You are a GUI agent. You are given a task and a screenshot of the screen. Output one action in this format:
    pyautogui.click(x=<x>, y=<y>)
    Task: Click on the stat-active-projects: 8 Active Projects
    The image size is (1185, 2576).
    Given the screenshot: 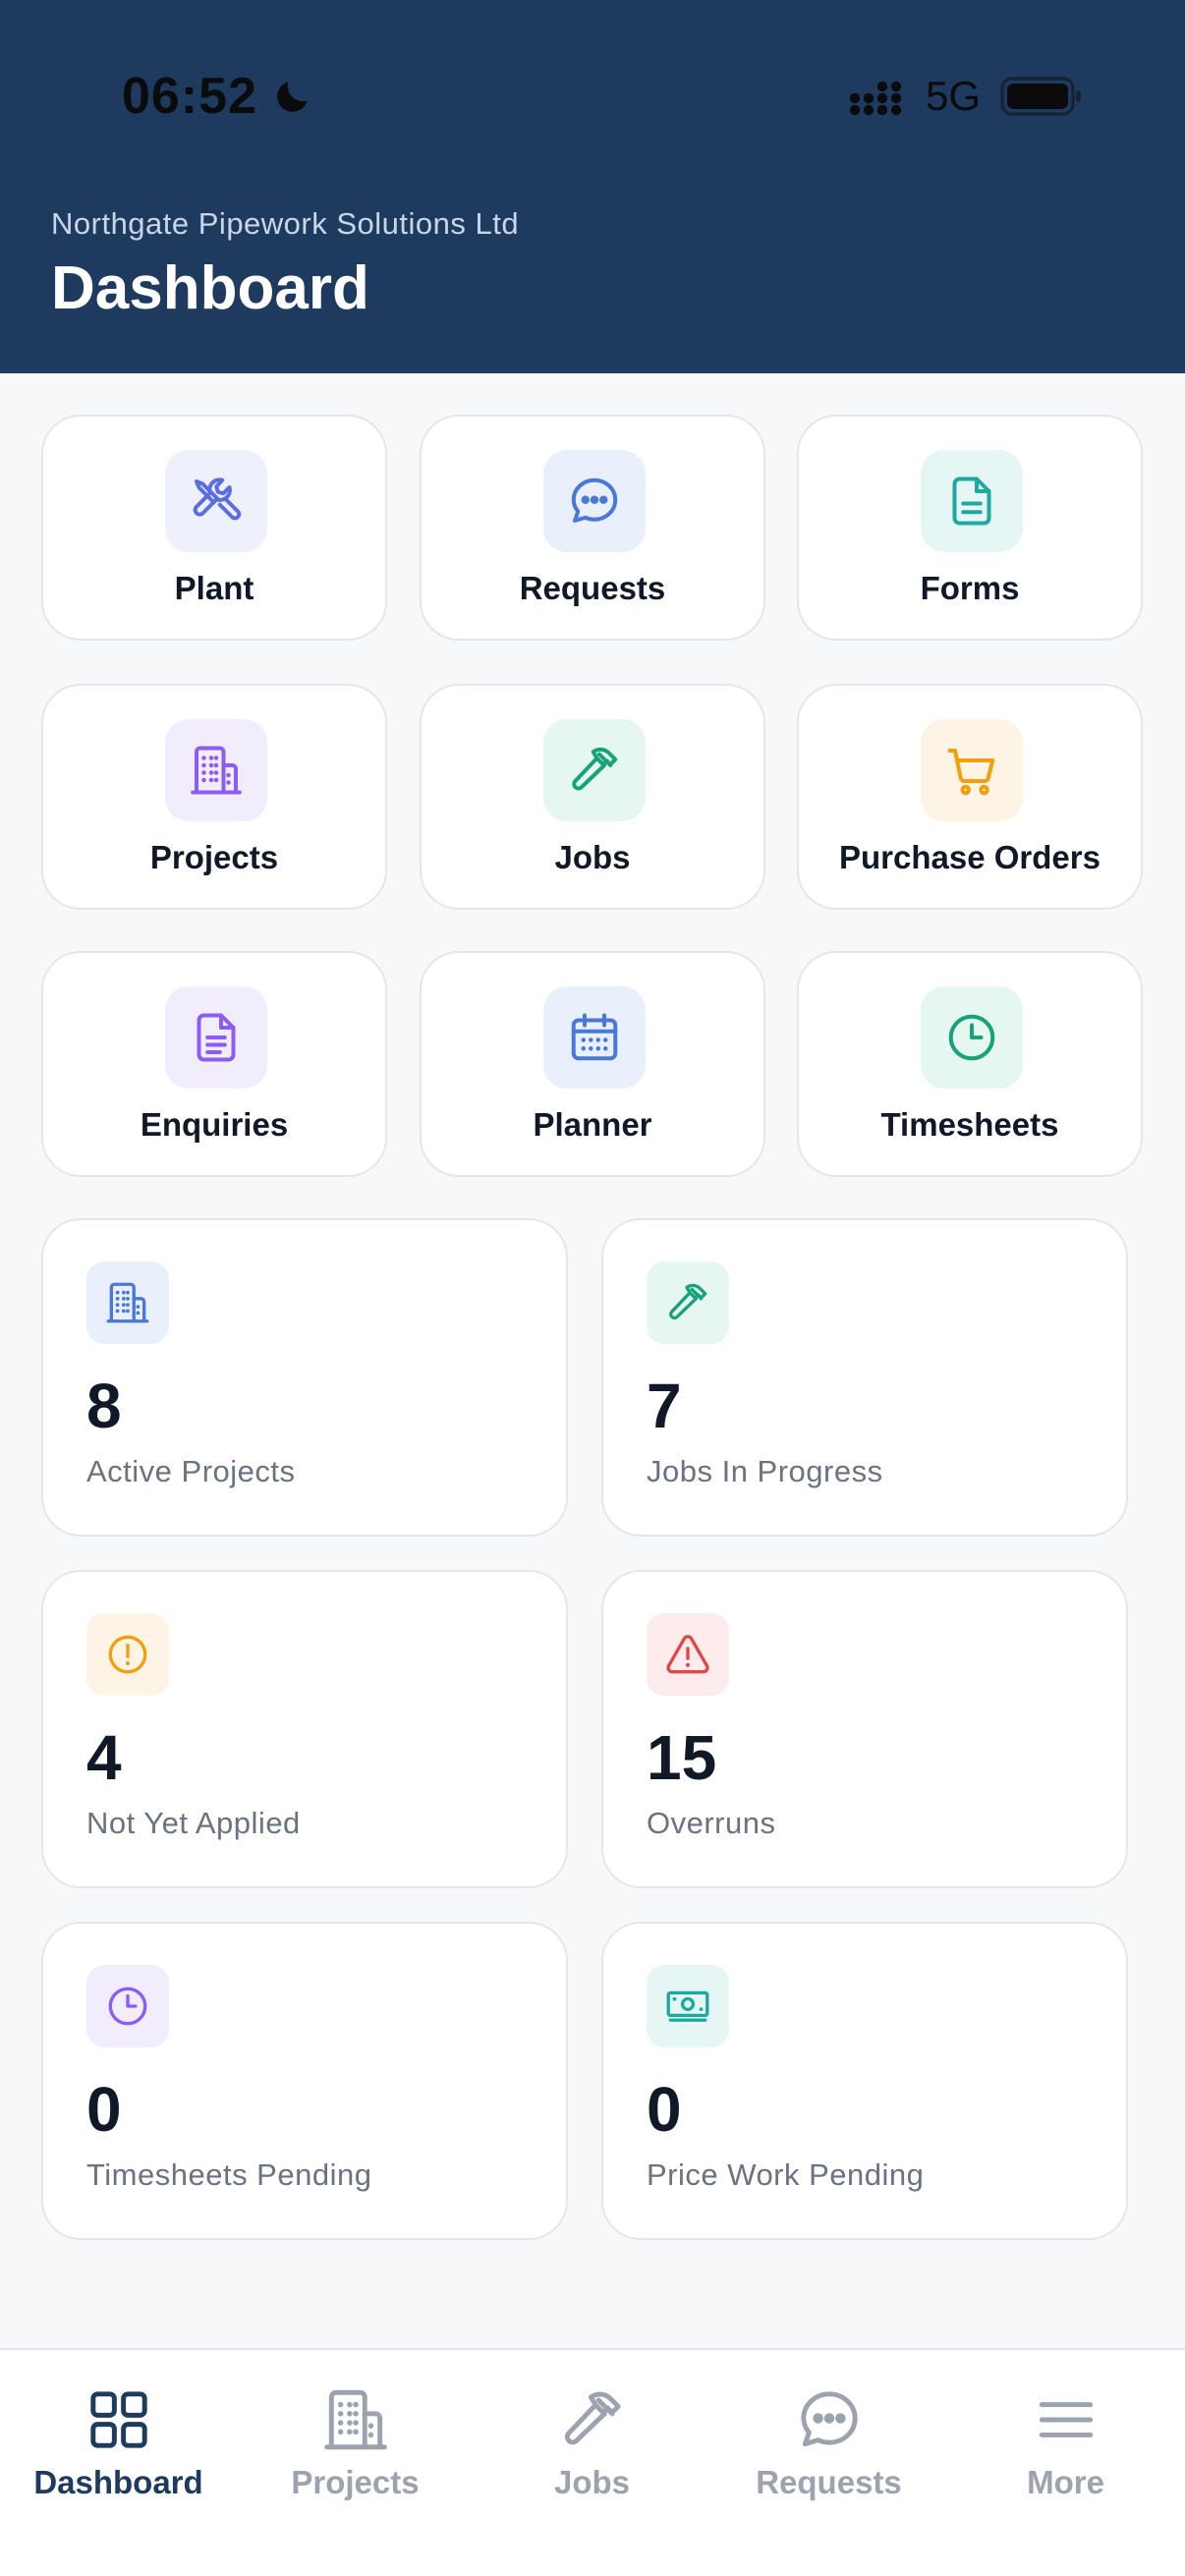 What is the action you would take?
    pyautogui.click(x=305, y=1377)
    